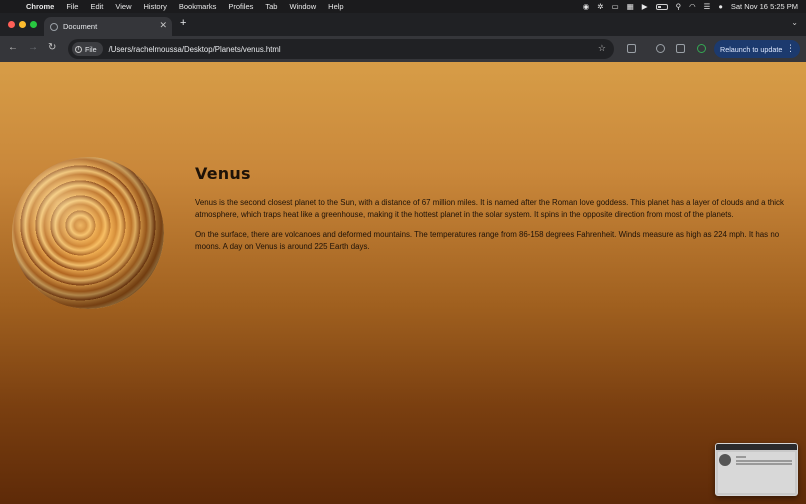  I want to click on tab-document: Document ✕, so click(108, 26).